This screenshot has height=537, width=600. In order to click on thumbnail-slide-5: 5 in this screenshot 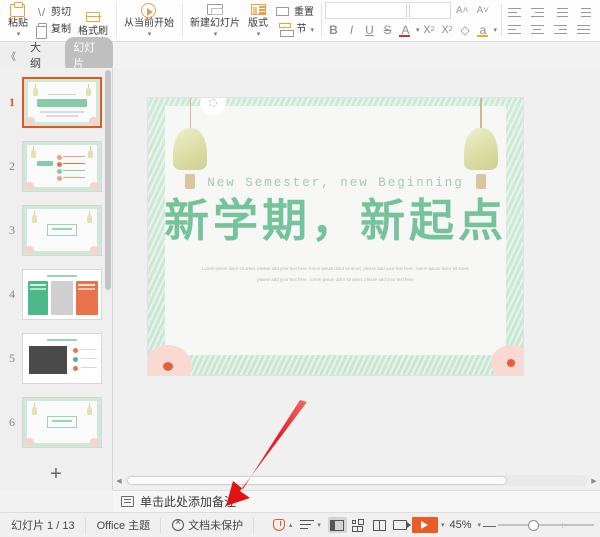, I will do `click(56, 358)`.